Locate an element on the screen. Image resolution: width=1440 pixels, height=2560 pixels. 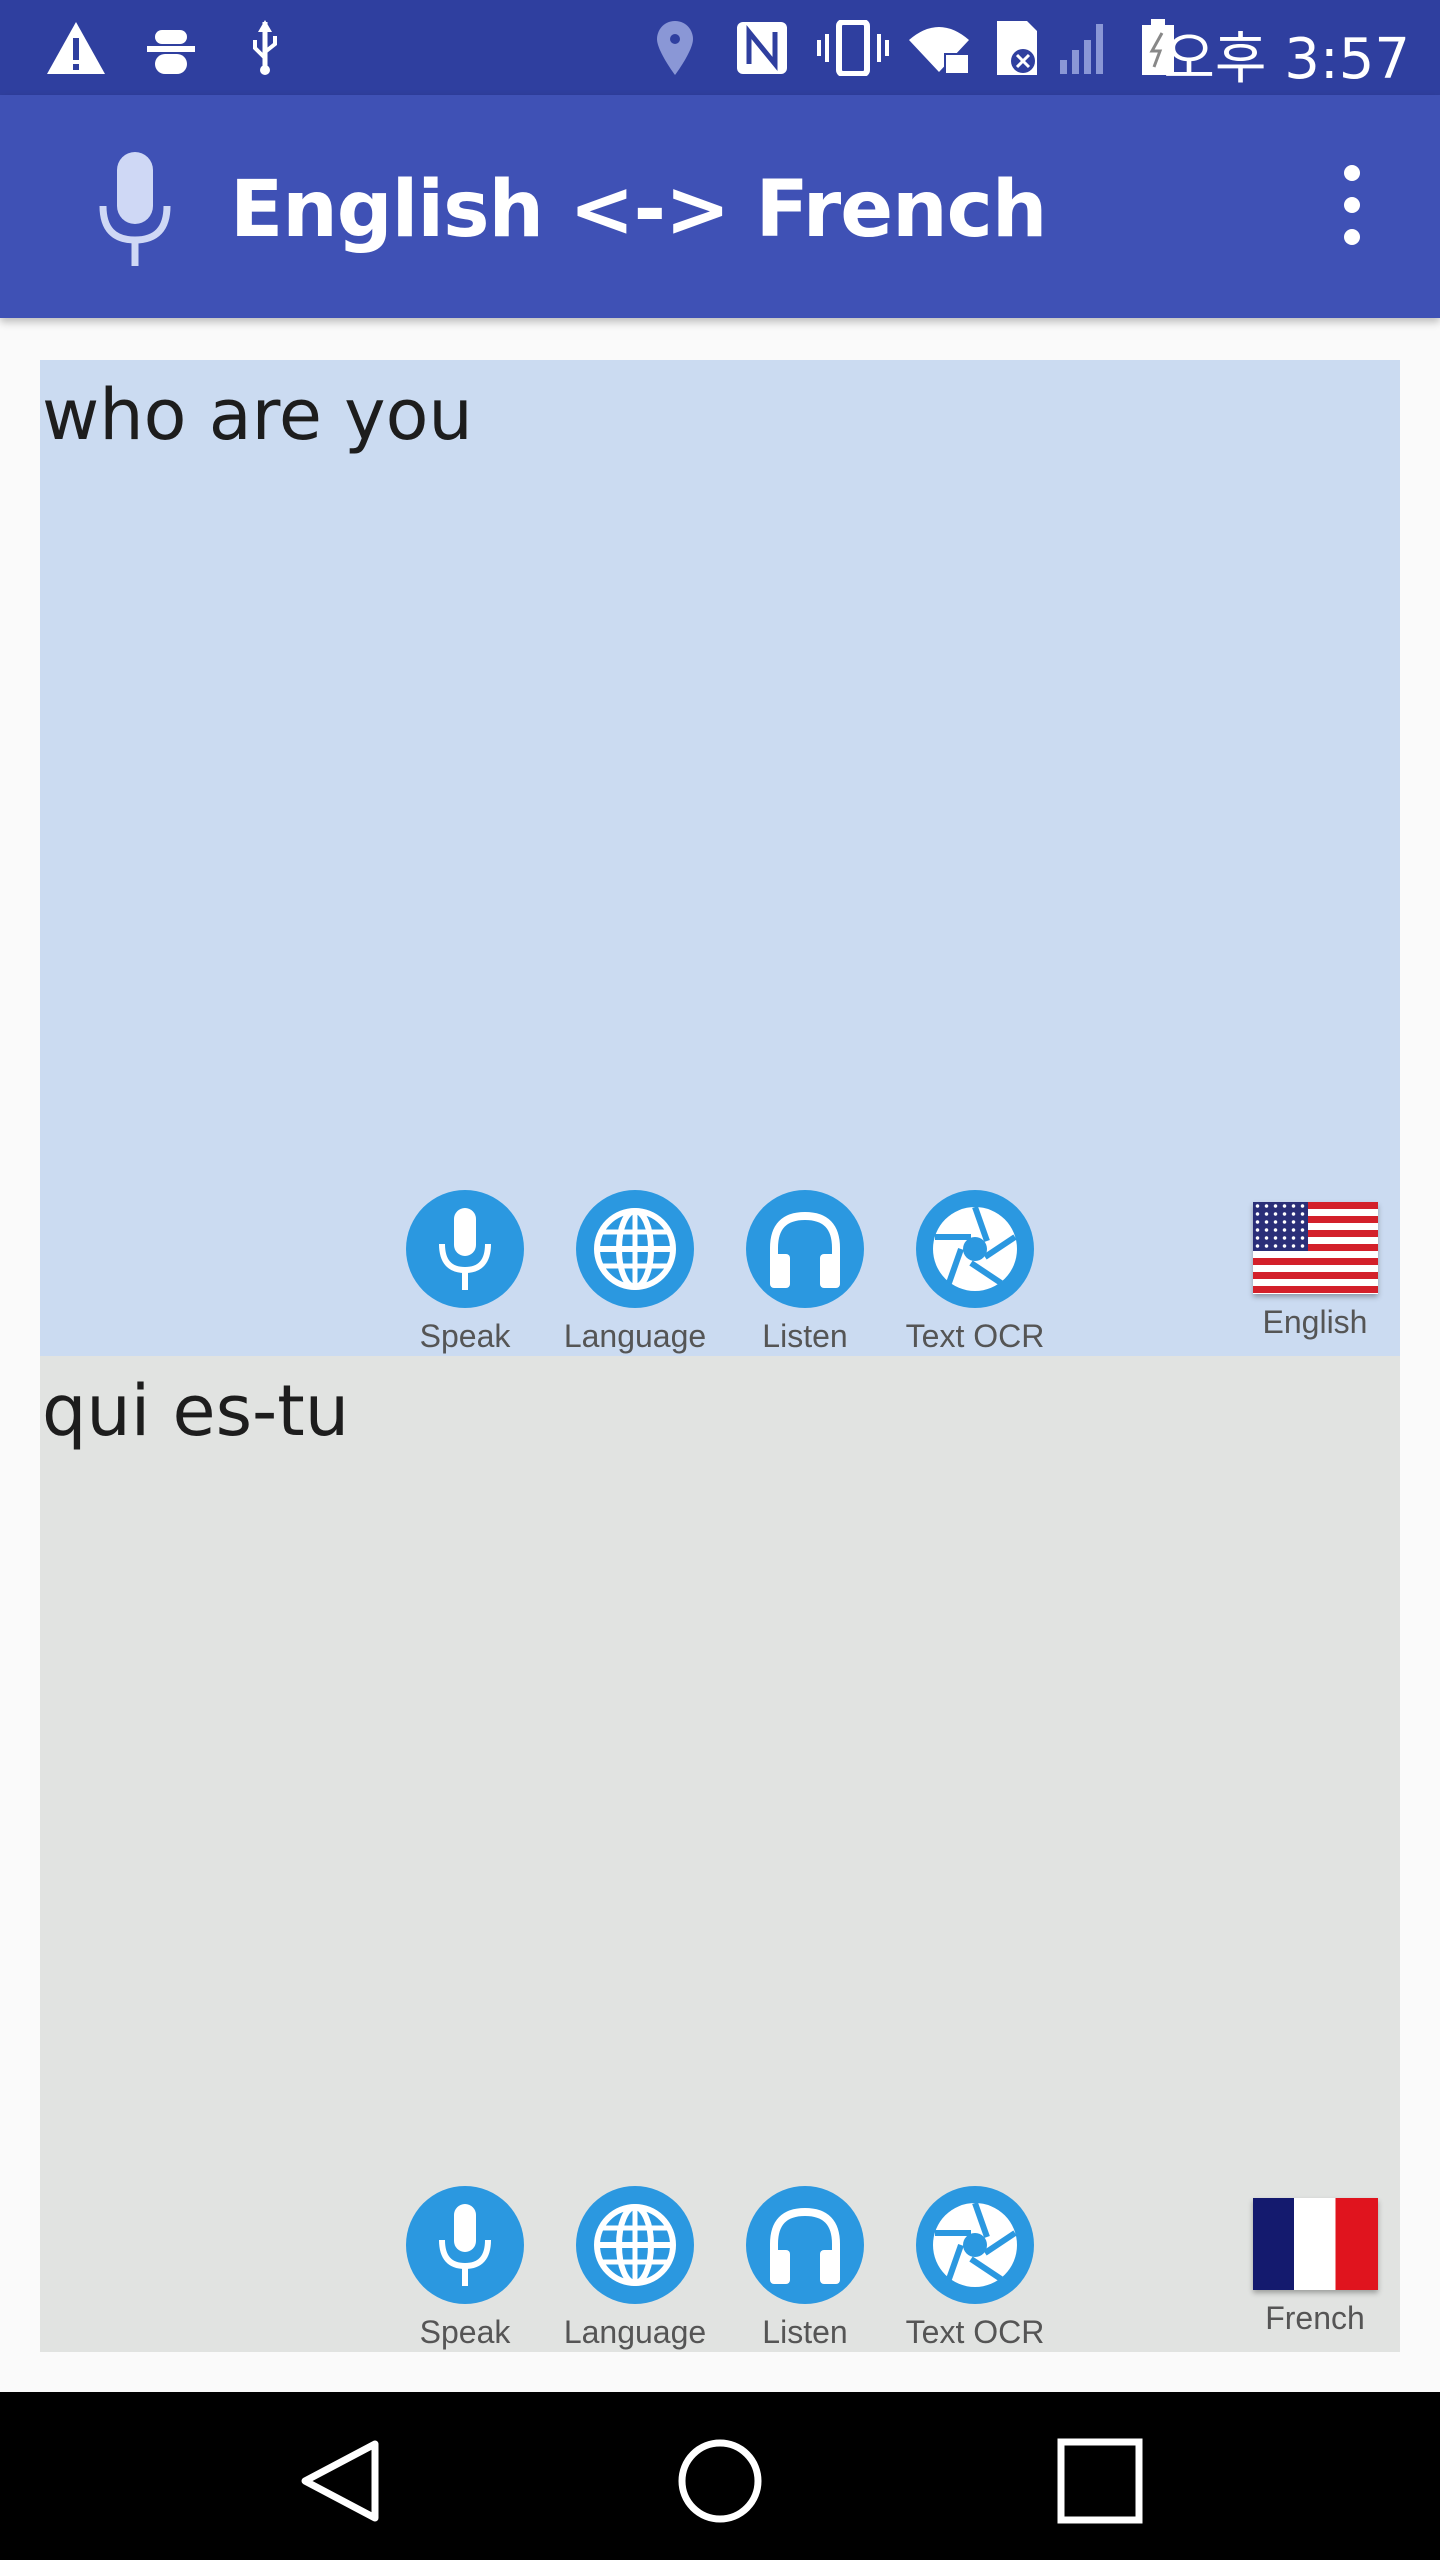
usb-icon is located at coordinates (265, 48).